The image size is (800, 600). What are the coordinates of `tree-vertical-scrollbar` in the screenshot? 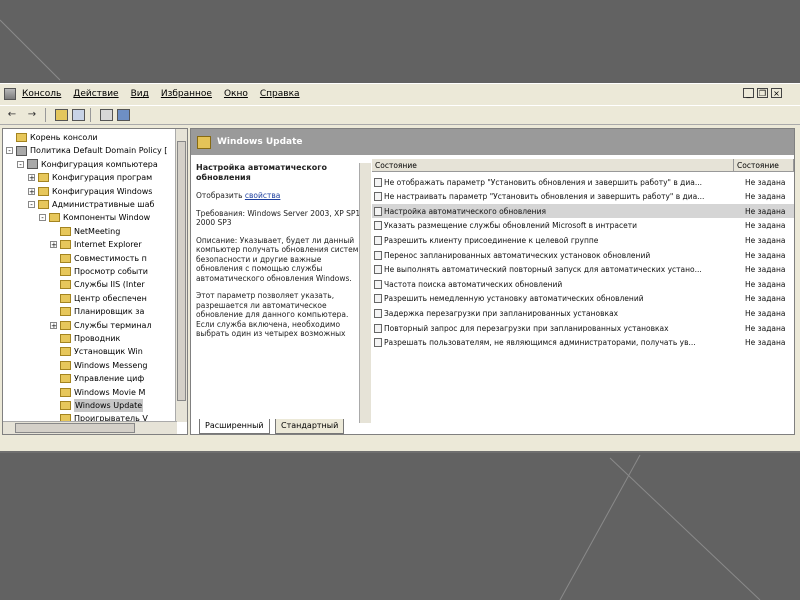 It's located at (181, 275).